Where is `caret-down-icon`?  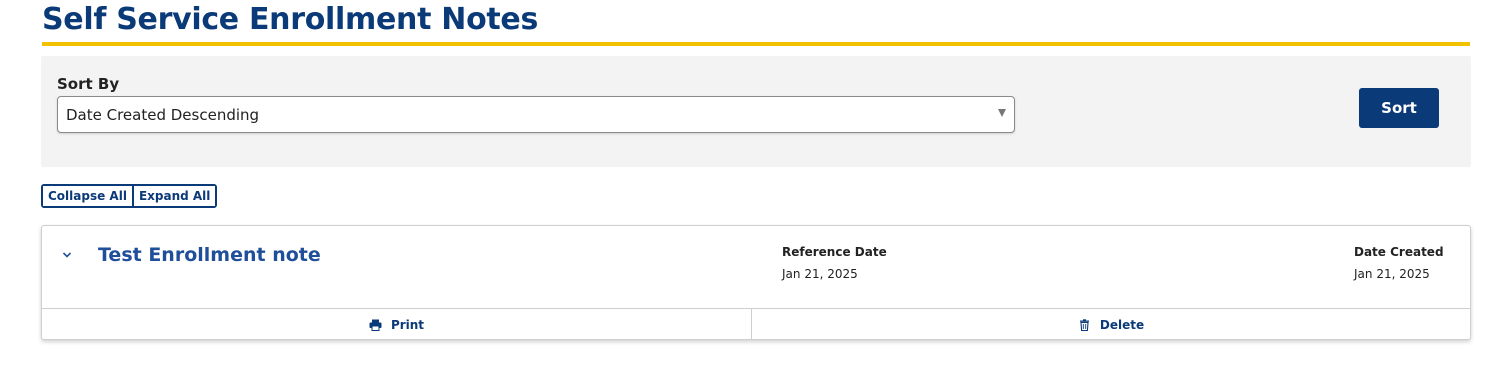
caret-down-icon is located at coordinates (1002, 113).